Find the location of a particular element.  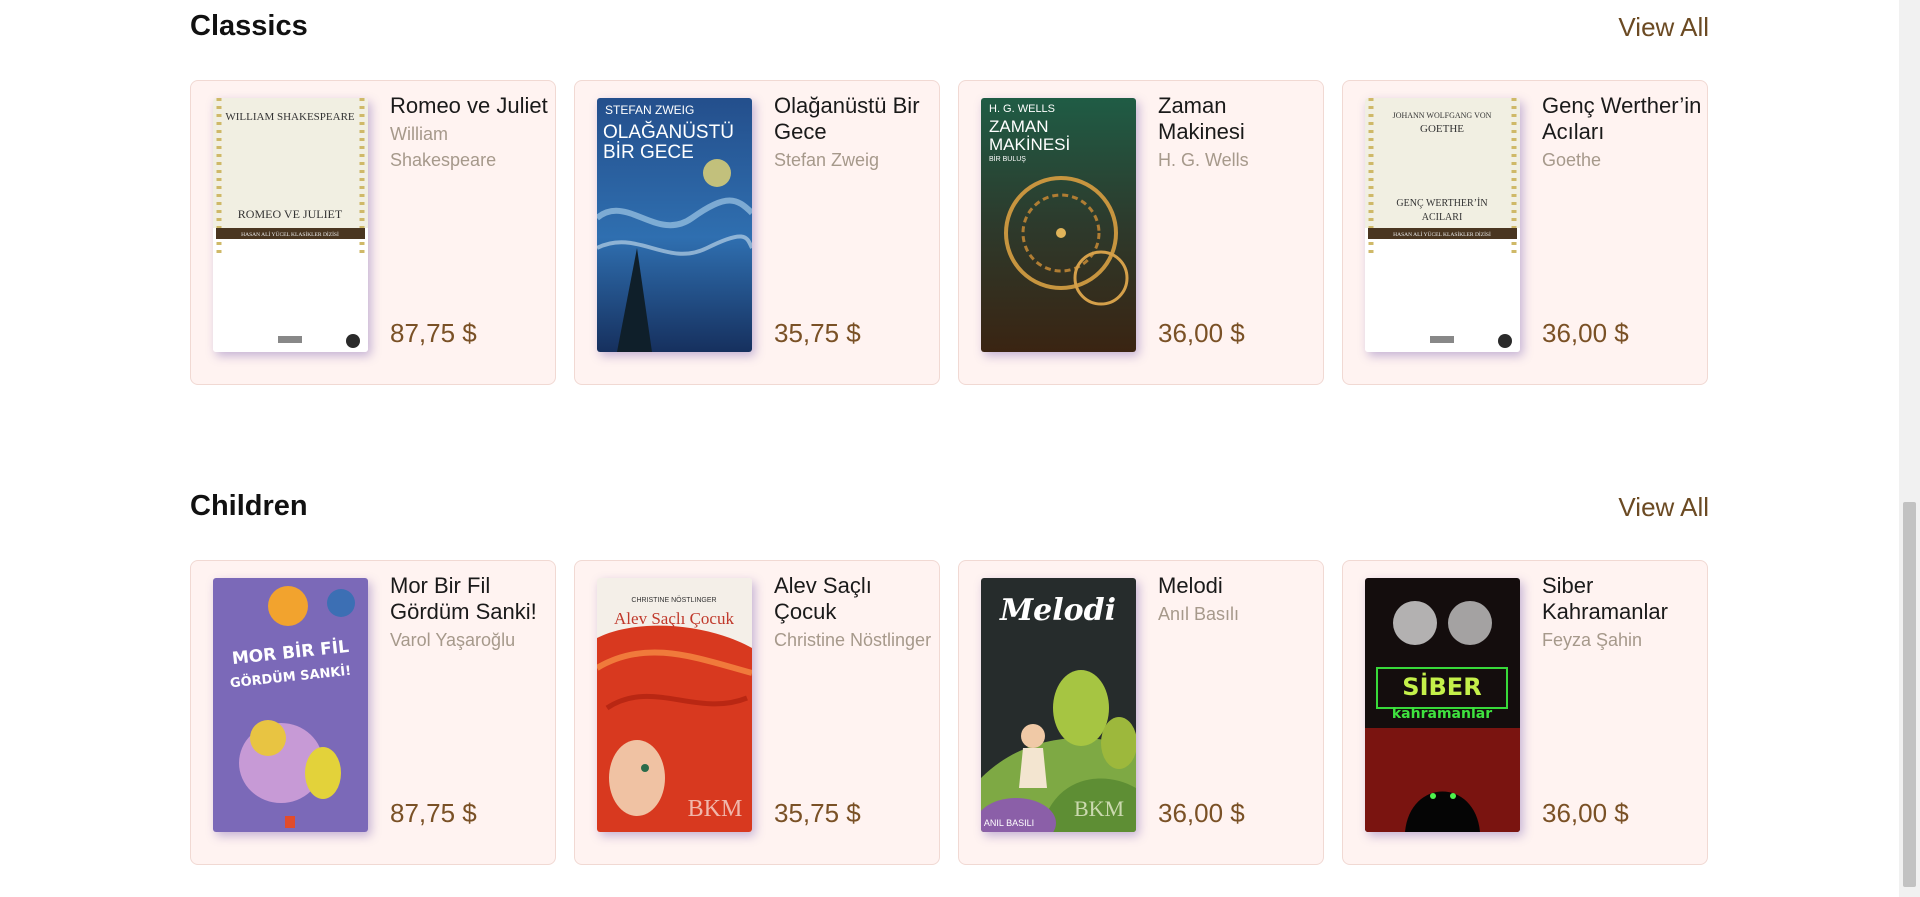

book-title: Zaman Makinesi H. G. Wells is located at coordinates (1238, 133).